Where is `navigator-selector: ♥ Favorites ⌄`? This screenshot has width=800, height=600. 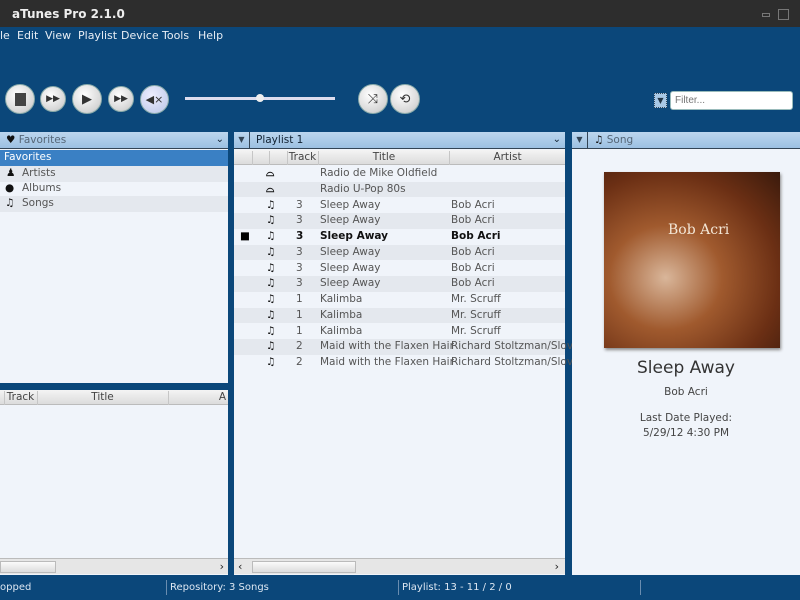 navigator-selector: ♥ Favorites ⌄ is located at coordinates (114, 140).